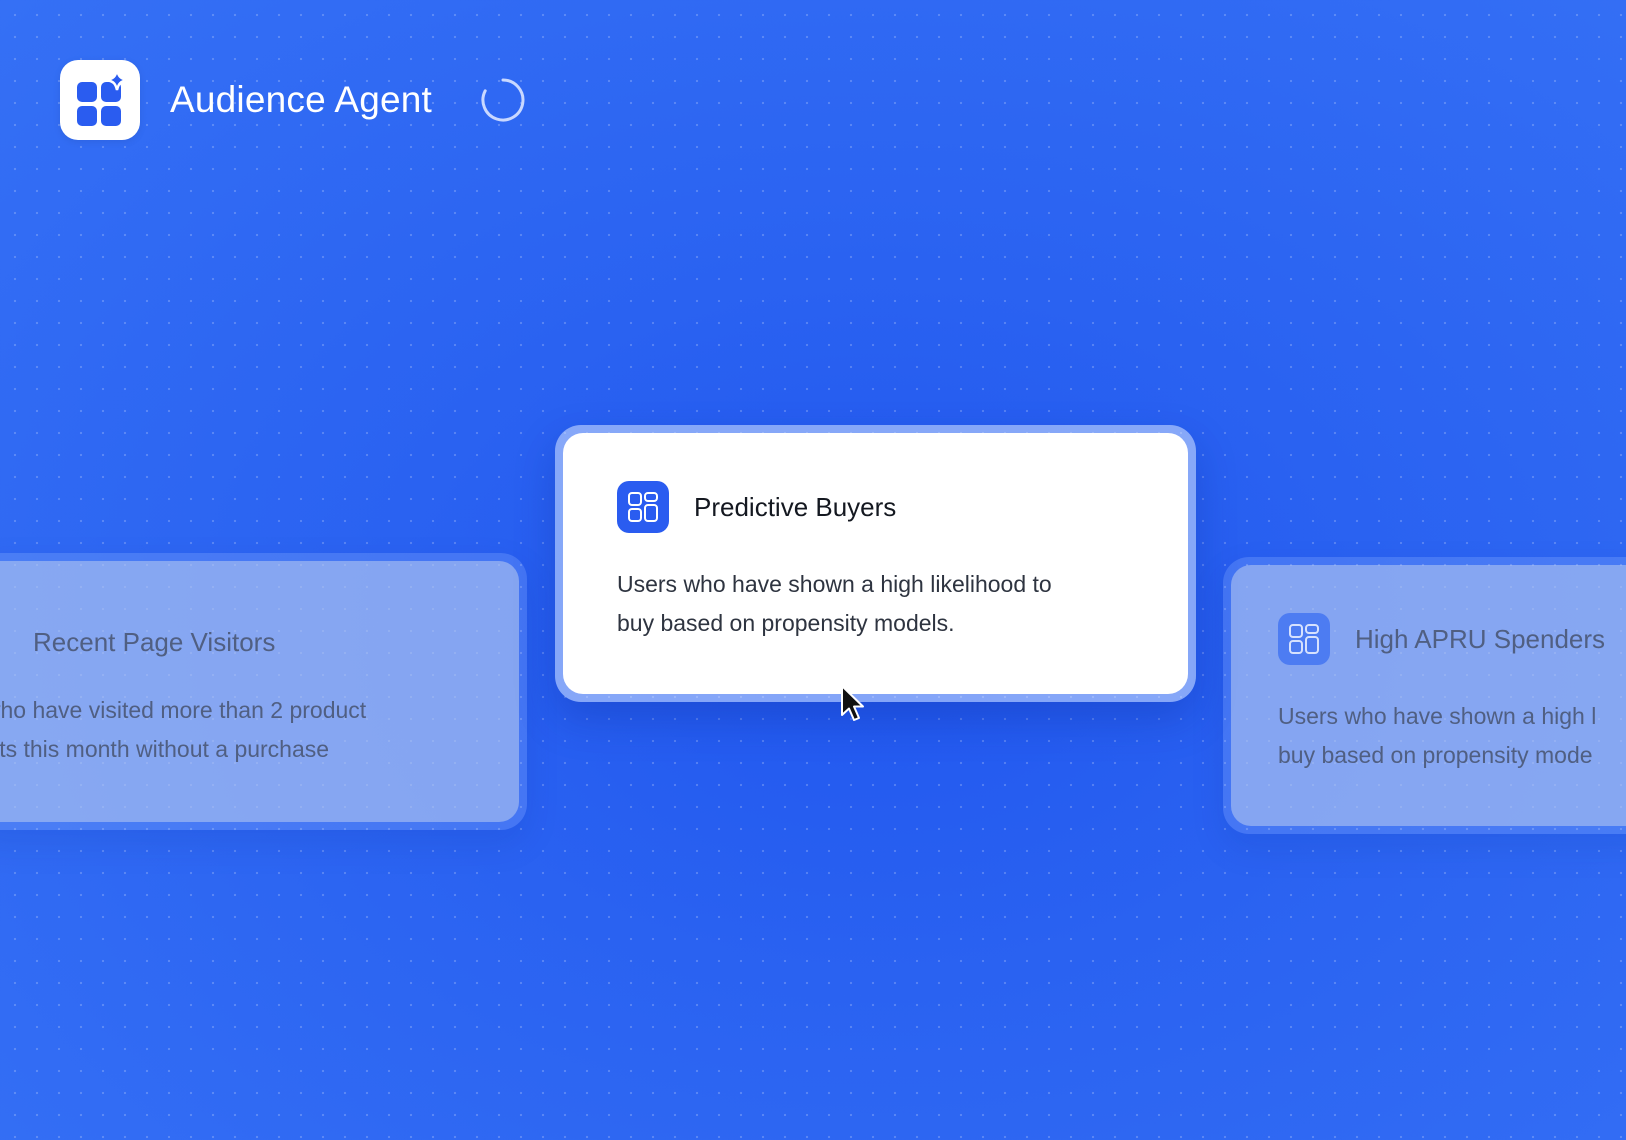 The height and width of the screenshot is (1140, 1626). I want to click on segment-card-header: Predictive Buyers, so click(902, 507).